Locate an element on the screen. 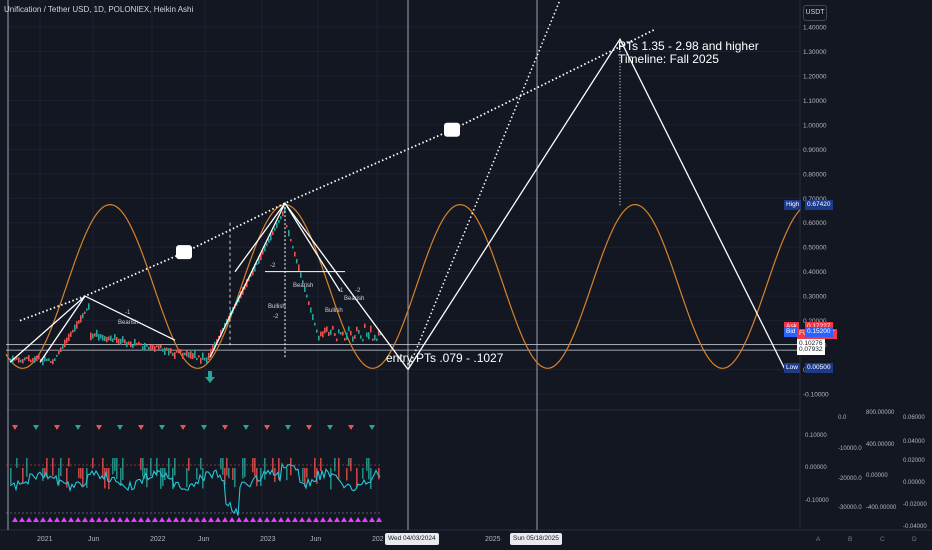 The image size is (932, 550). time-label-2024: 202 is located at coordinates (378, 539).